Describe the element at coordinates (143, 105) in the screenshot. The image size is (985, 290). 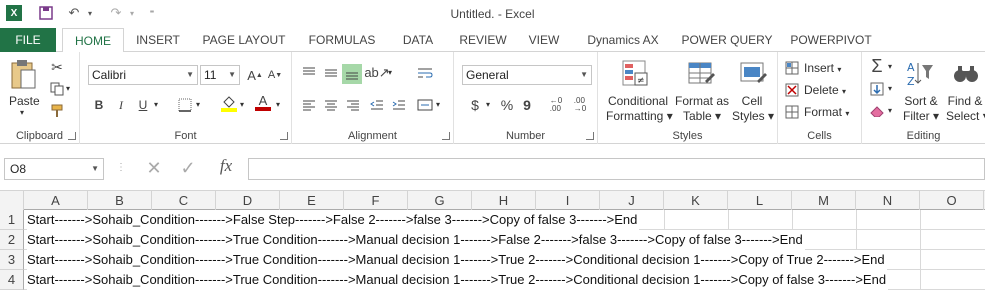
I see `underline-button: U` at that location.